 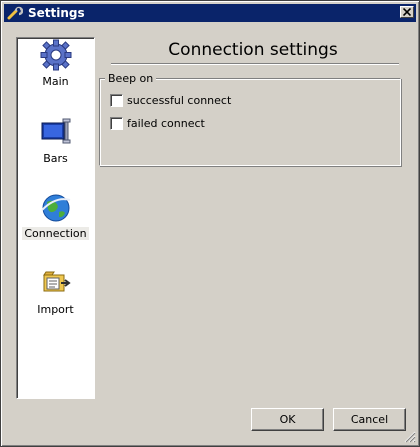 What do you see at coordinates (255, 64) in the screenshot?
I see `title-divider` at bounding box center [255, 64].